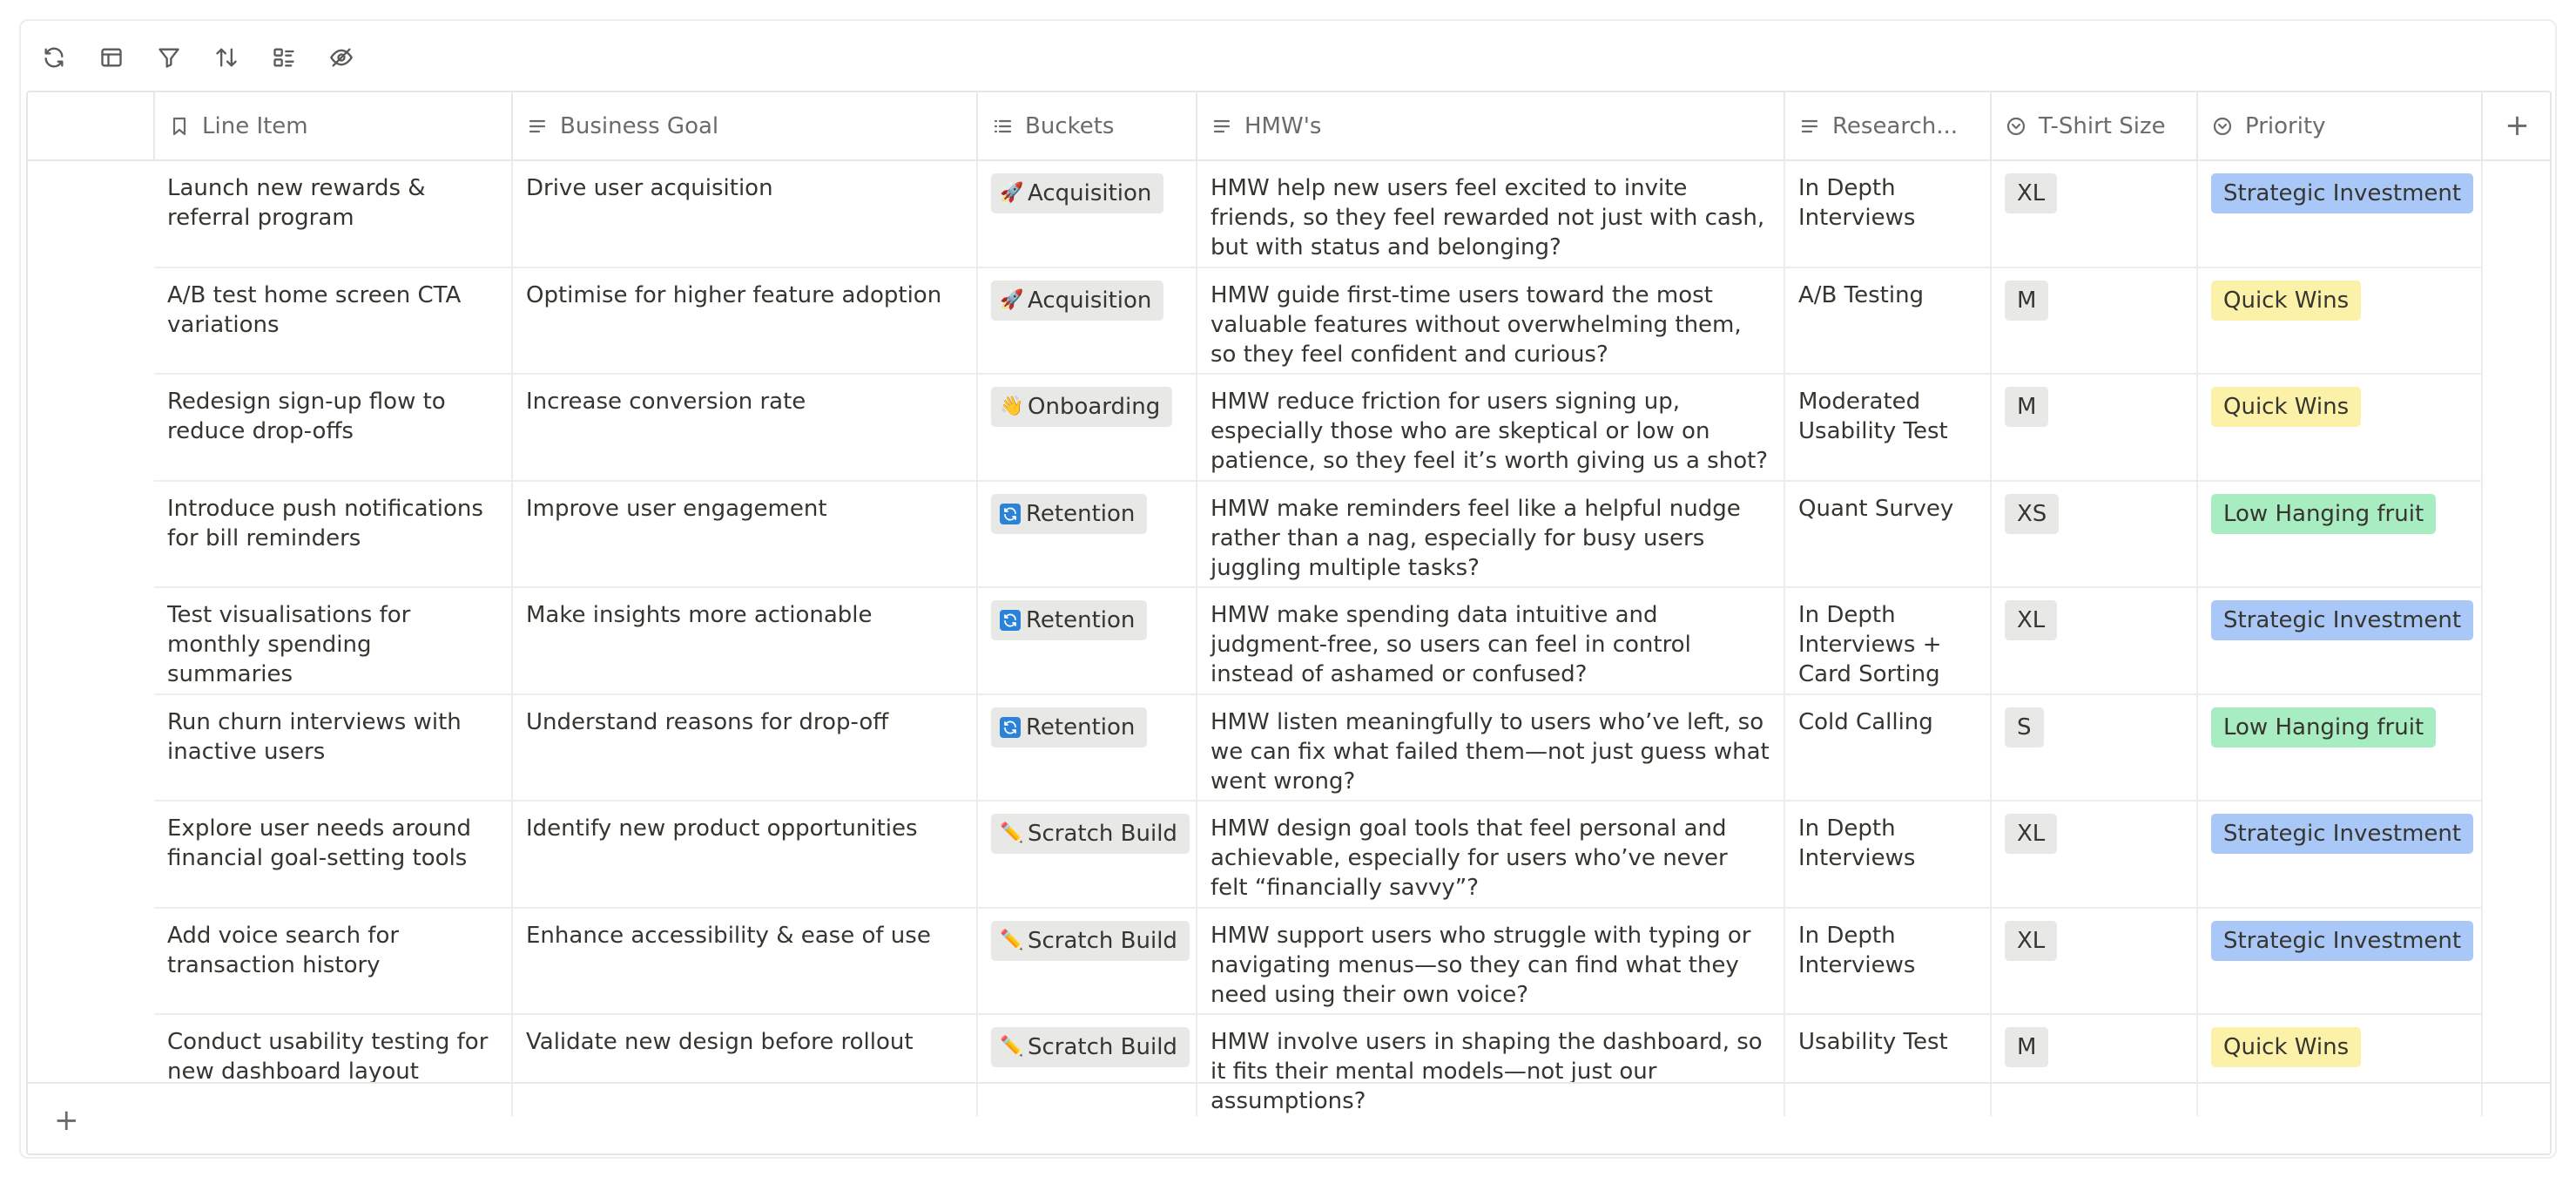 The width and height of the screenshot is (2576, 1177). What do you see at coordinates (1888, 428) in the screenshot?
I see `cell-research: Moderated Usability Test` at bounding box center [1888, 428].